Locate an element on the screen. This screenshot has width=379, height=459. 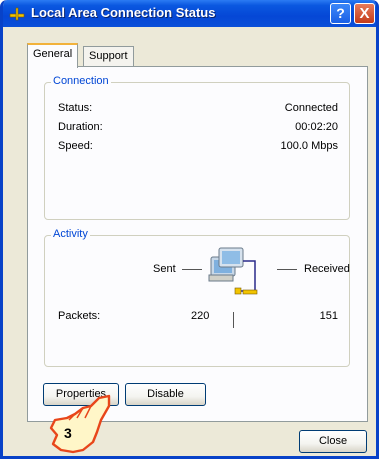
packets-received-value: 151 is located at coordinates (328, 316).